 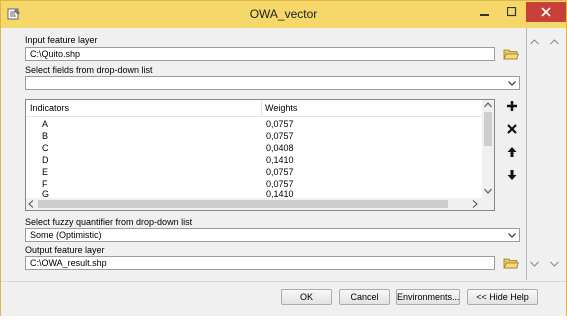 I want to click on remove-row-button, so click(x=511, y=128).